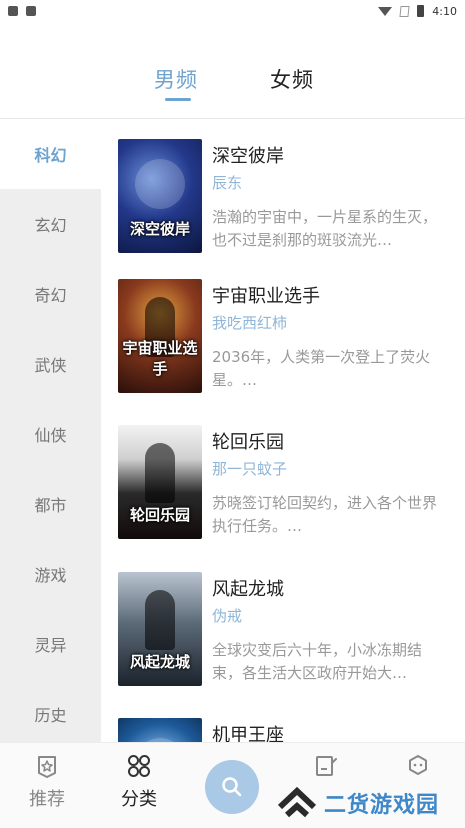  I want to click on nav-recommend: 推荐, so click(47, 782).